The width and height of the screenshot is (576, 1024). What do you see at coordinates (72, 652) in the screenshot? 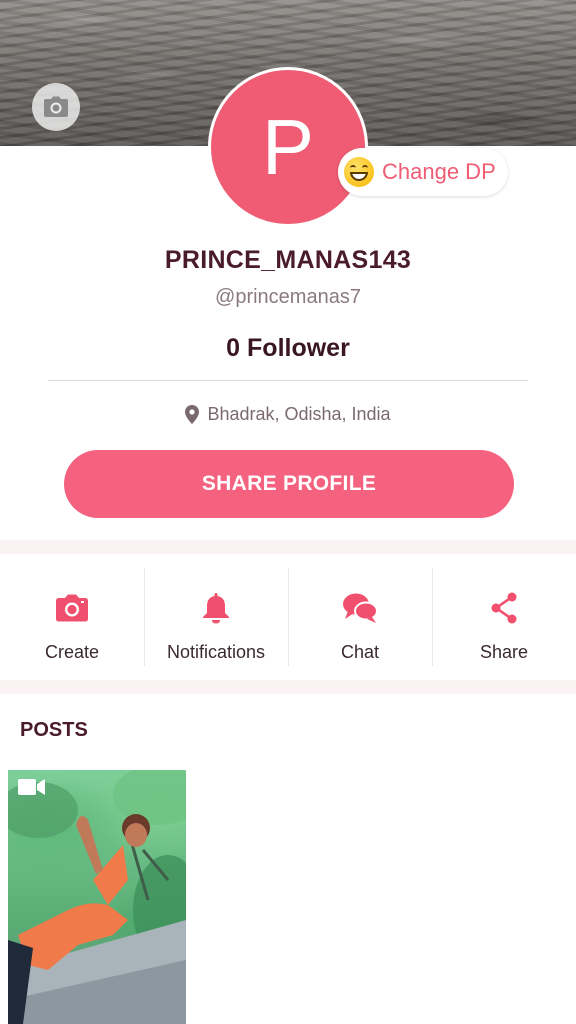
I see `action-label: Create` at bounding box center [72, 652].